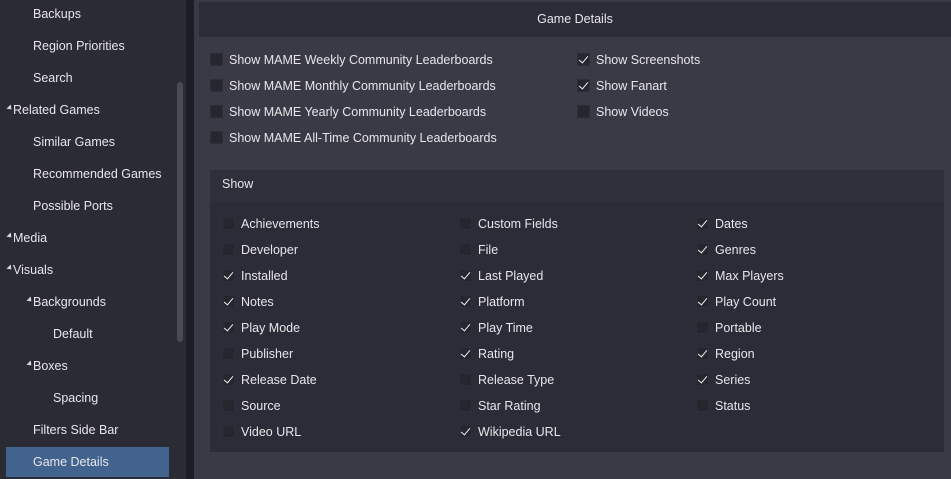  I want to click on sidebar-item-label: Boxes, so click(50, 366).